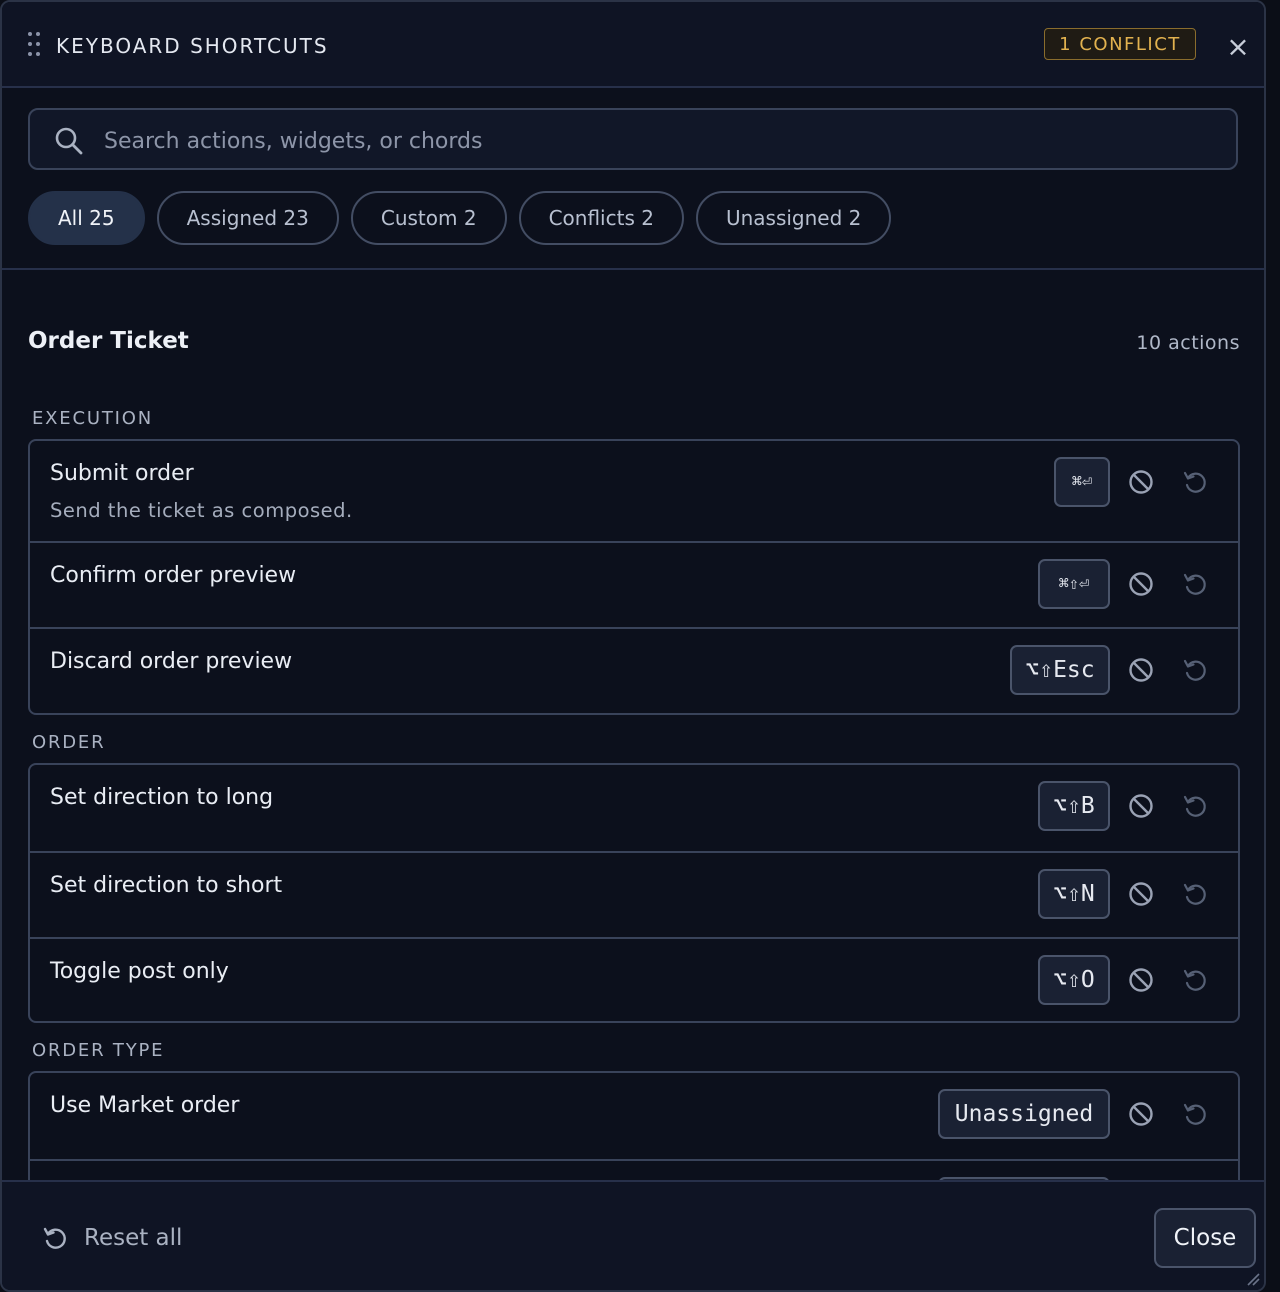 This screenshot has height=1292, width=1280. Describe the element at coordinates (86, 218) in the screenshot. I see `filter-chip-all: All 25` at that location.